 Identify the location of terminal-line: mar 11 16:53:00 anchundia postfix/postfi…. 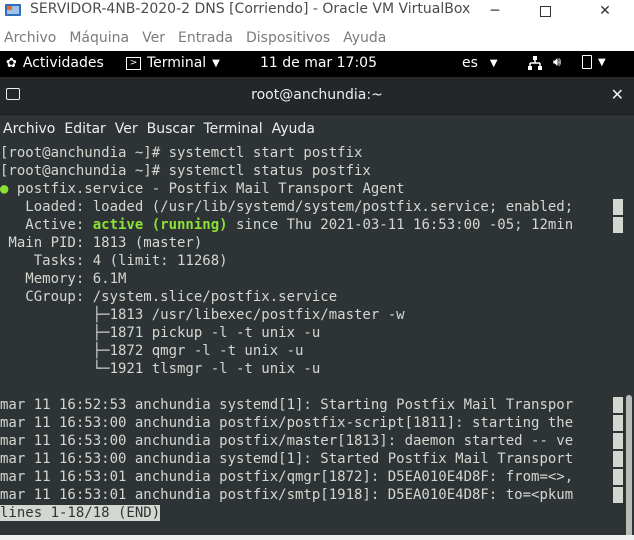
(287, 423).